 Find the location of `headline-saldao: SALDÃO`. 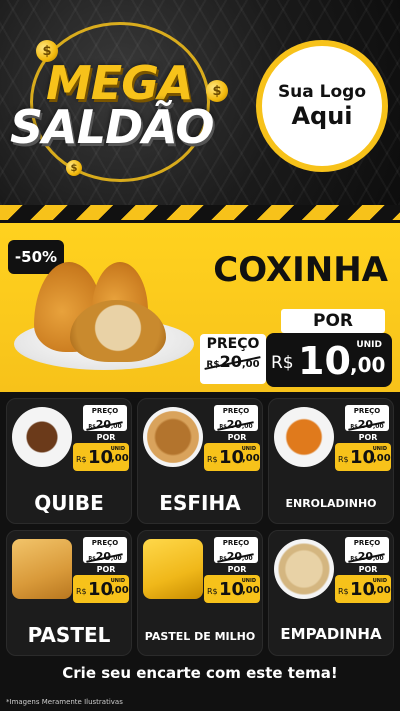

headline-saldao: SALDÃO is located at coordinates (112, 127).